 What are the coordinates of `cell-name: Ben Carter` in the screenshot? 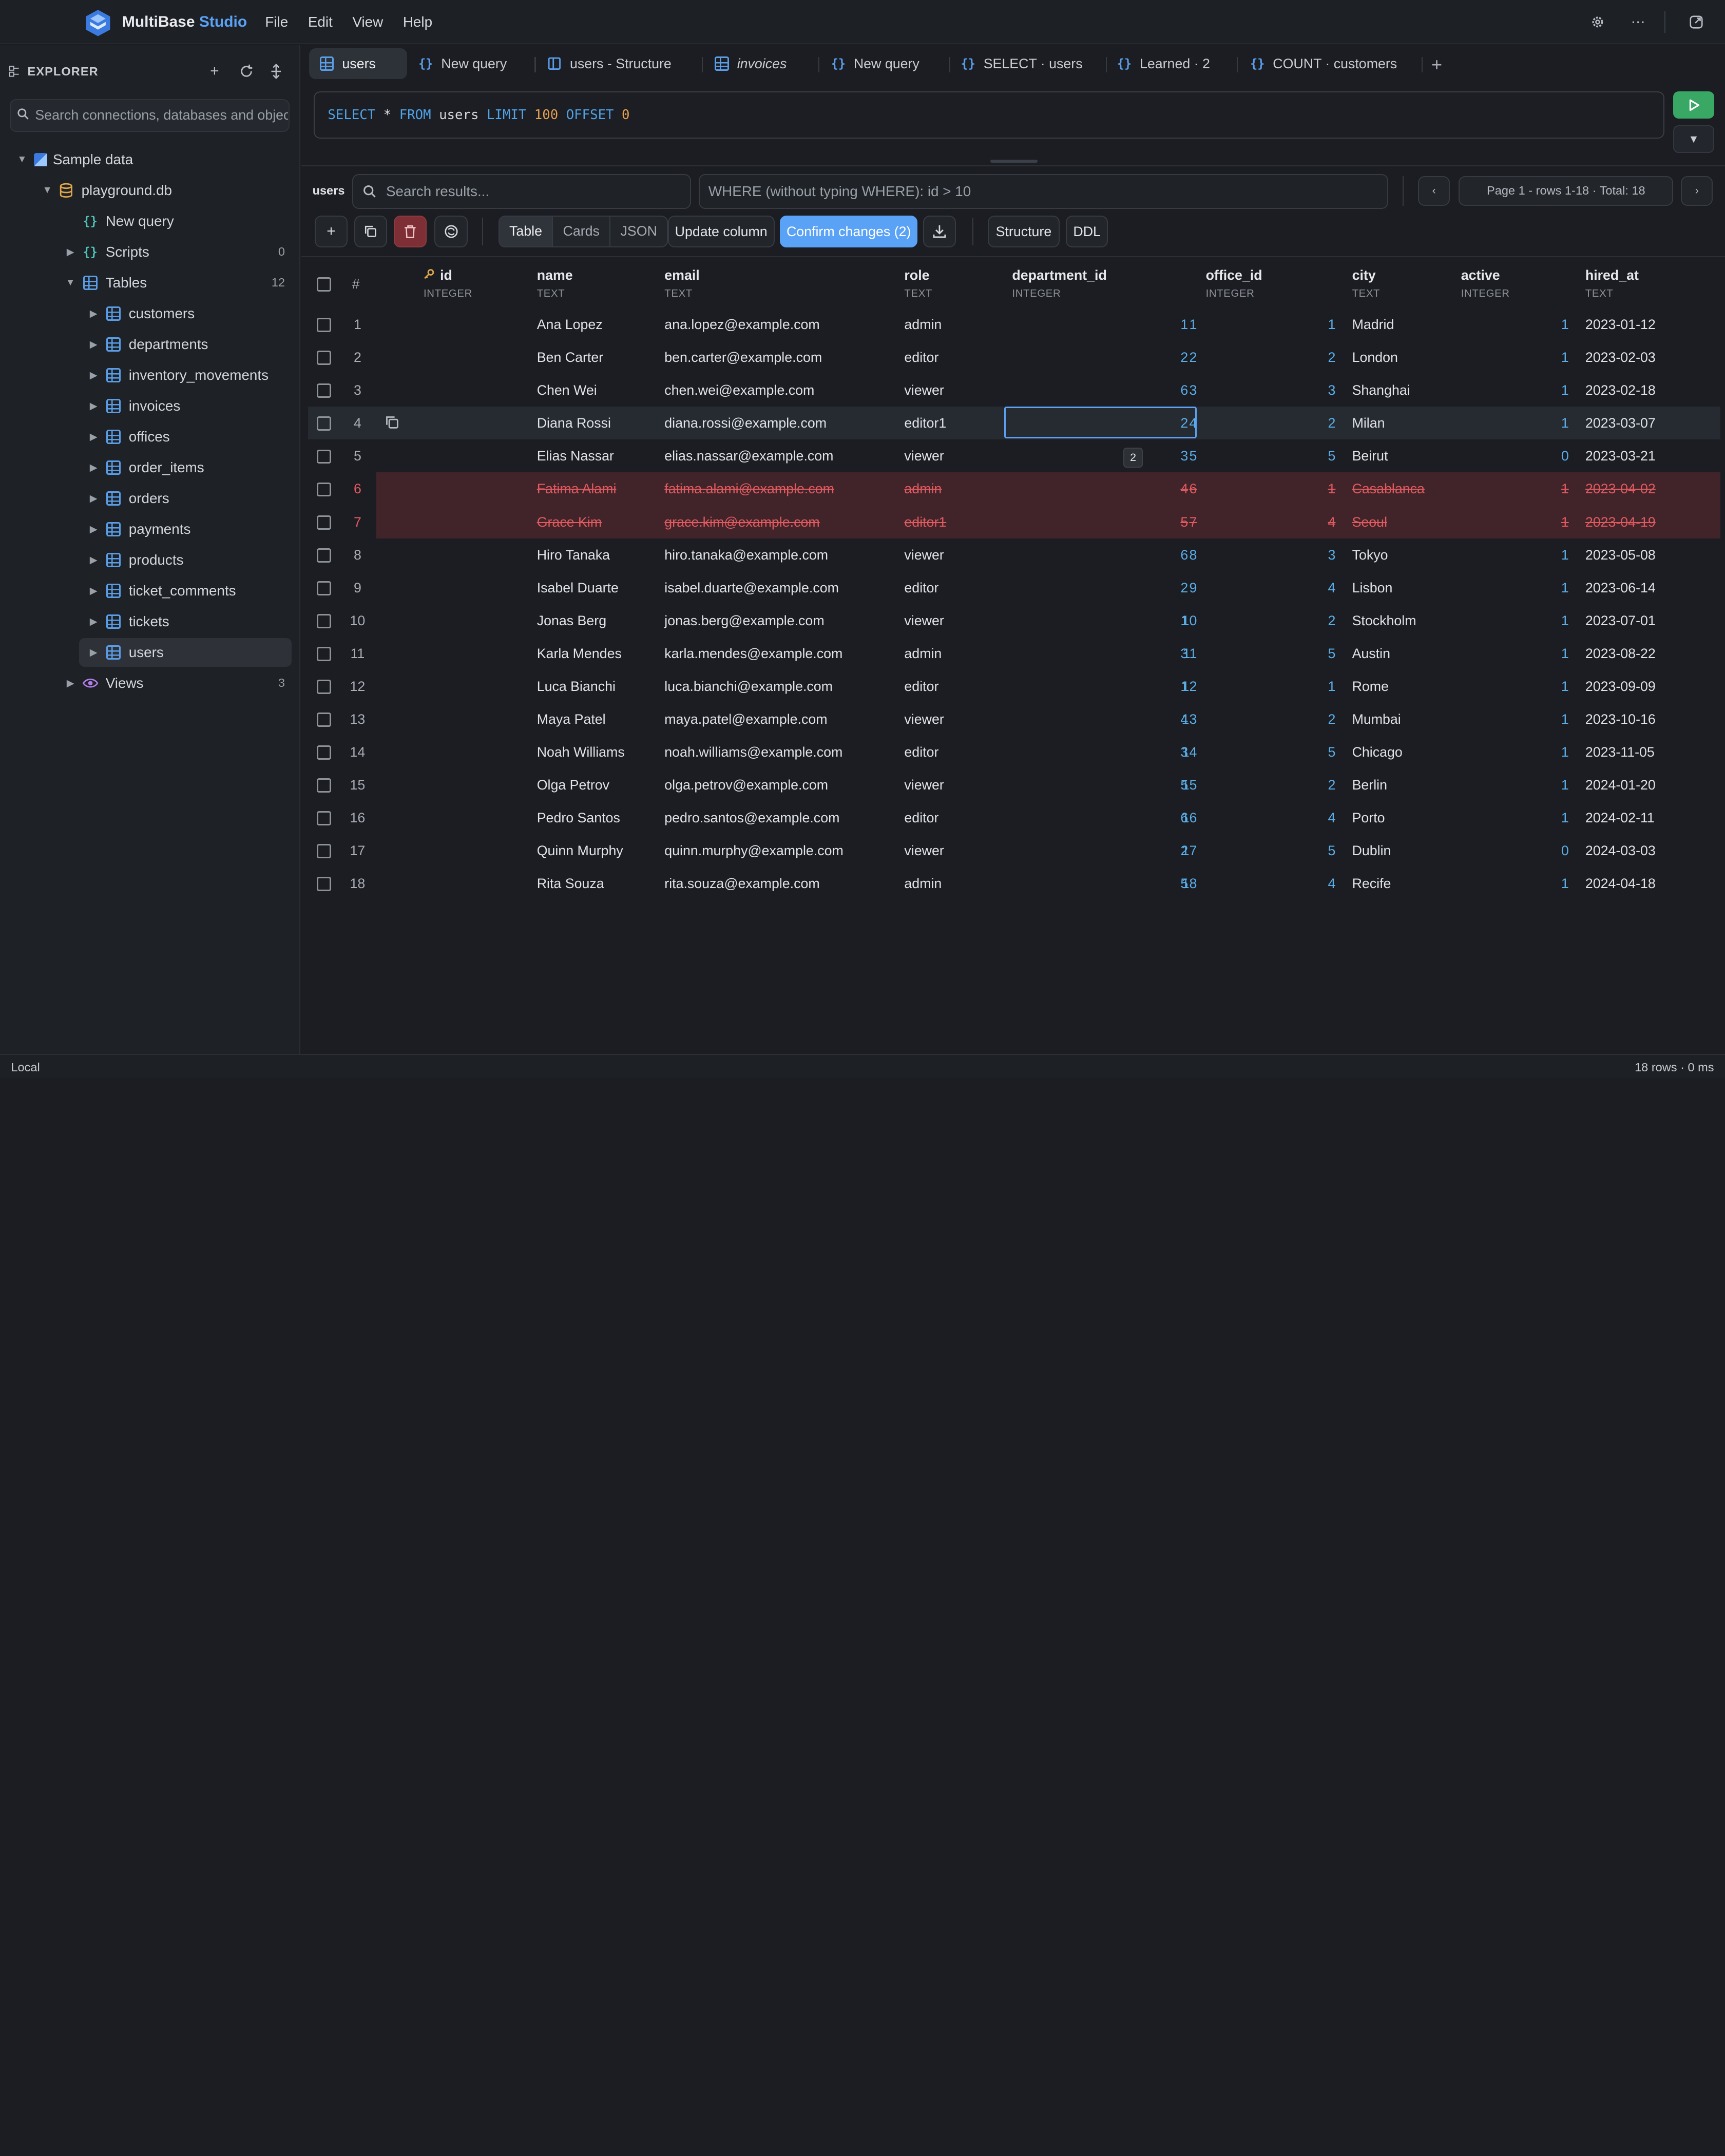 It's located at (570, 357).